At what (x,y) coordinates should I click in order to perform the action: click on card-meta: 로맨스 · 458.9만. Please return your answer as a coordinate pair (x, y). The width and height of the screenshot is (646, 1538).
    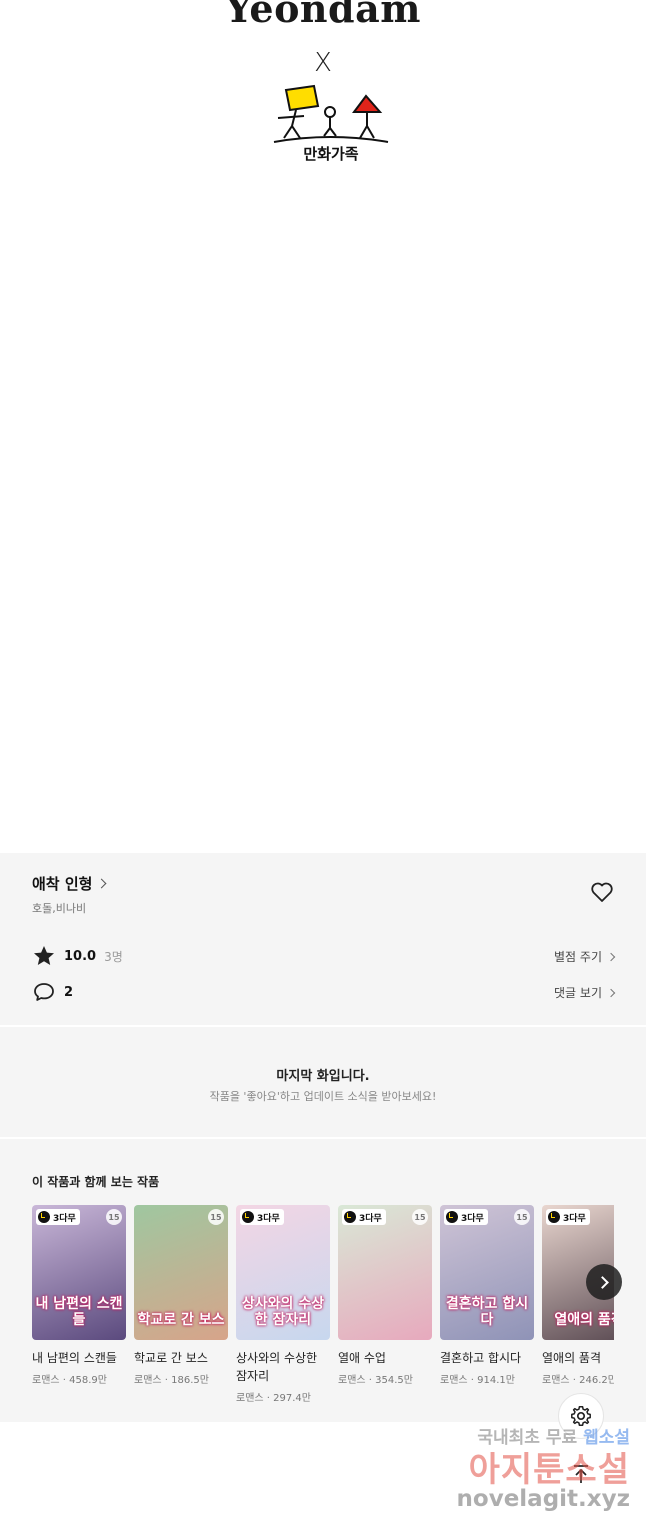
    Looking at the image, I should click on (69, 1380).